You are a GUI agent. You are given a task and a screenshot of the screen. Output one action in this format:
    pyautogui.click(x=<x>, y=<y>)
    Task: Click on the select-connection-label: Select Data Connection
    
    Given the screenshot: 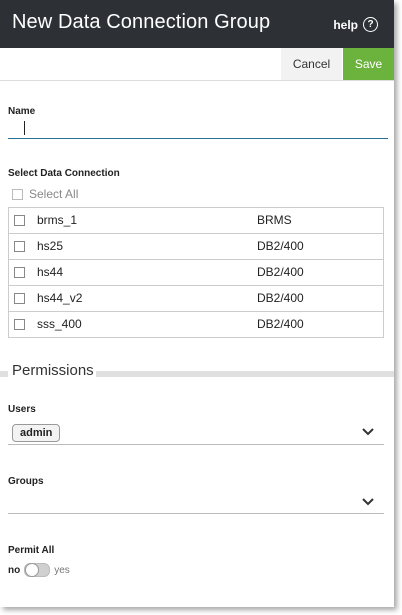 What is the action you would take?
    pyautogui.click(x=64, y=173)
    